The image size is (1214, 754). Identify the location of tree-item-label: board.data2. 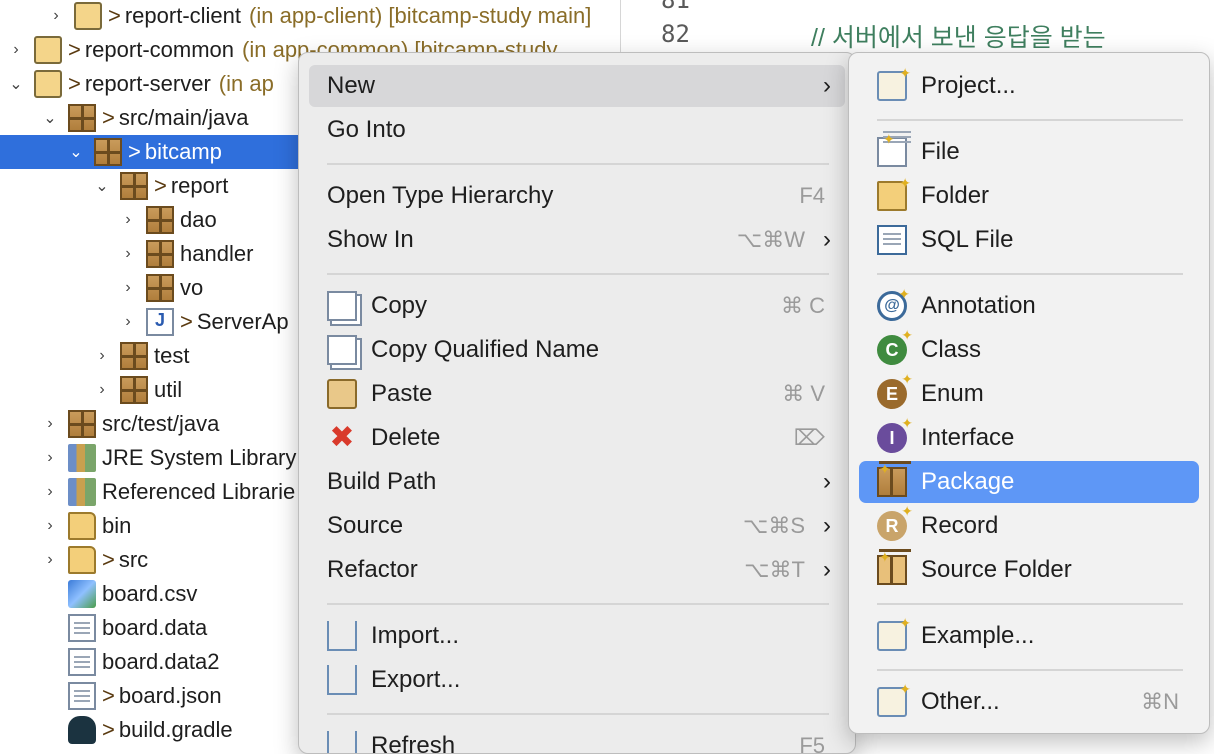
(161, 661).